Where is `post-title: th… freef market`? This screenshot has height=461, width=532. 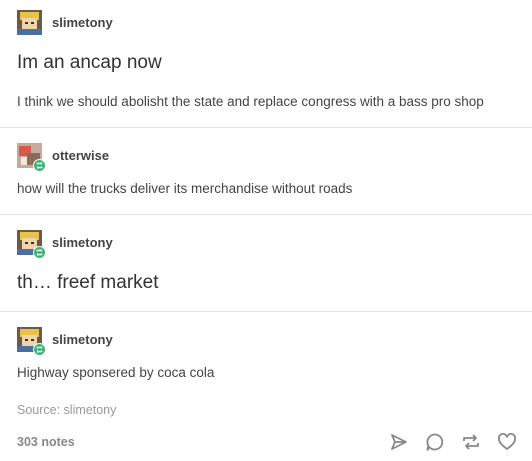 post-title: th… freef market is located at coordinates (88, 282).